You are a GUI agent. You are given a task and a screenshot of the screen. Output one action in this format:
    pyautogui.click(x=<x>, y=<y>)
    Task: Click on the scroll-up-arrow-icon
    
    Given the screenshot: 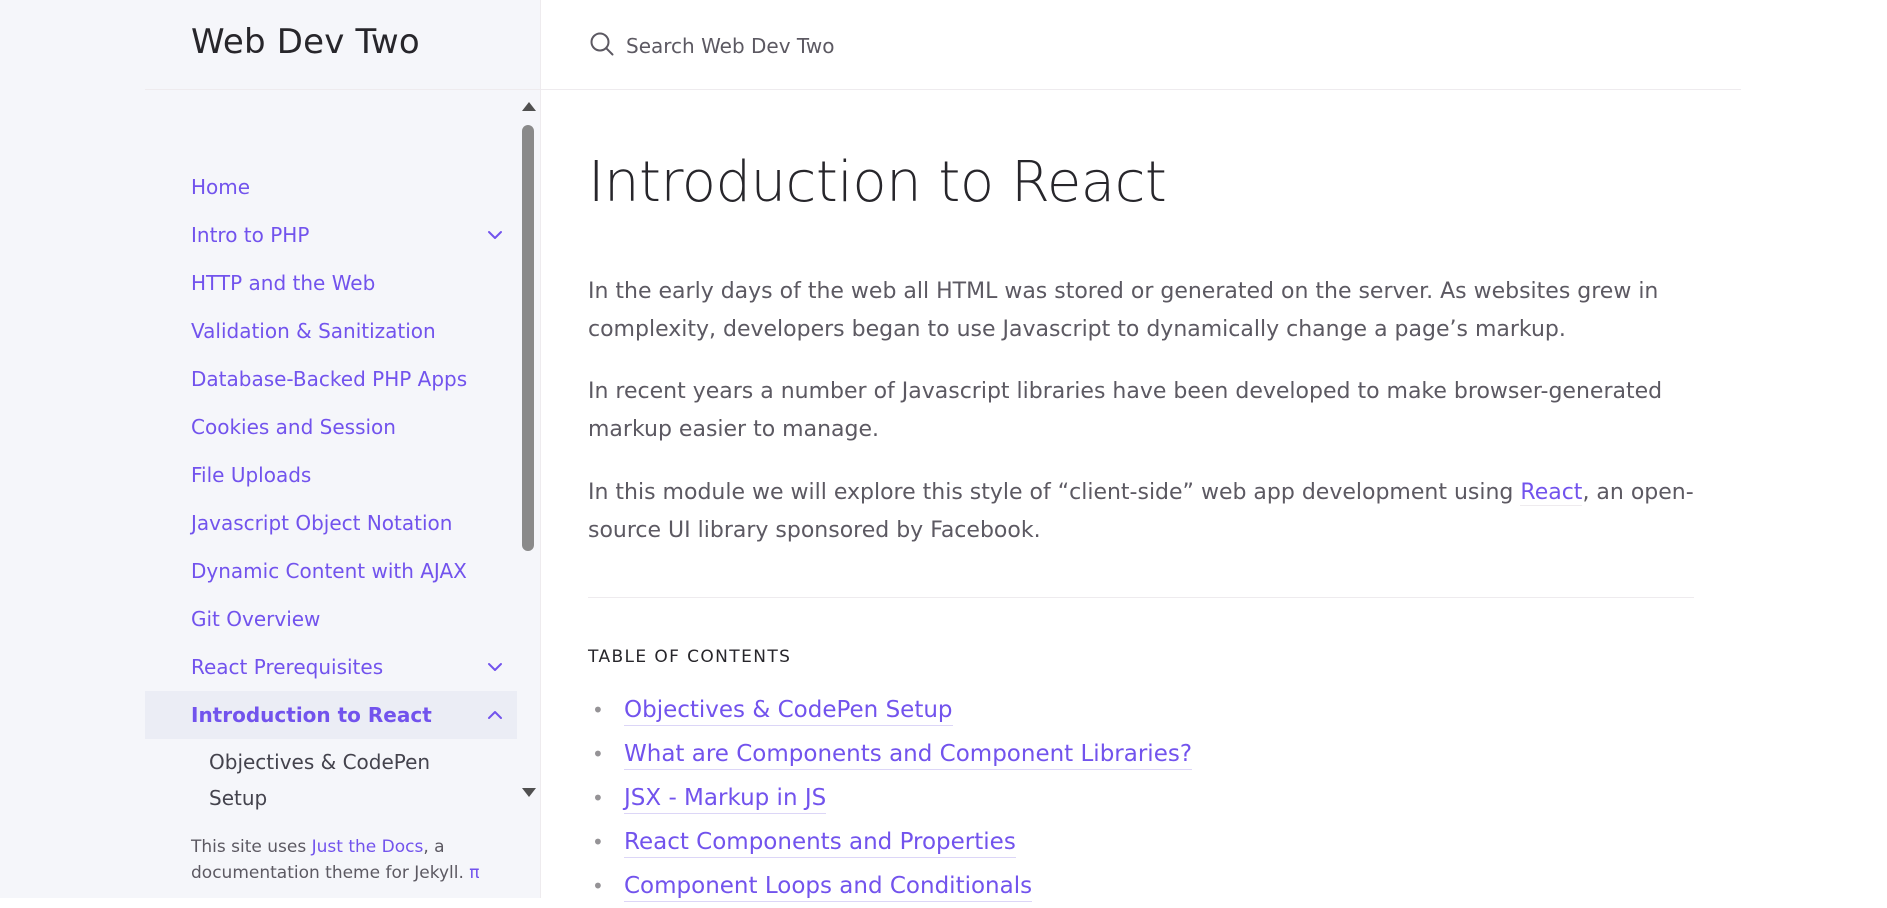 What is the action you would take?
    pyautogui.click(x=529, y=106)
    